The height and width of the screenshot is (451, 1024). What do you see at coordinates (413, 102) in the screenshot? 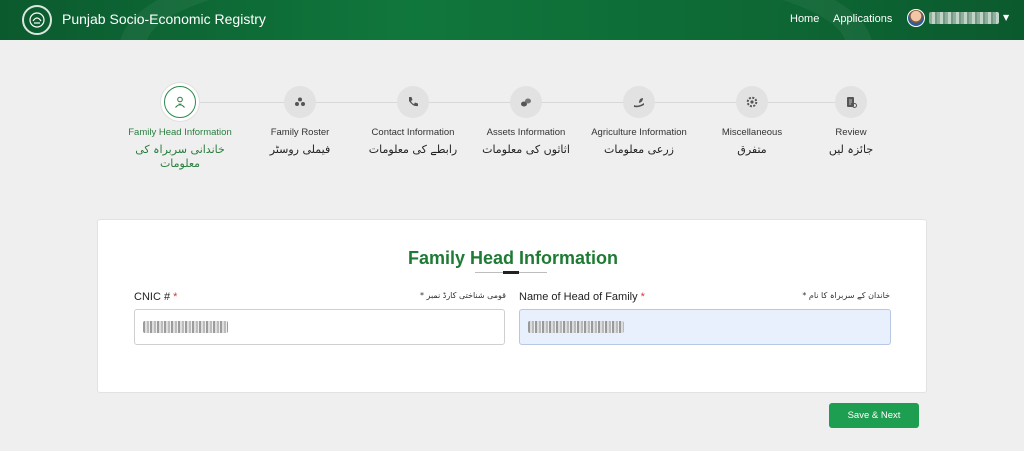
I see `phone-icon` at bounding box center [413, 102].